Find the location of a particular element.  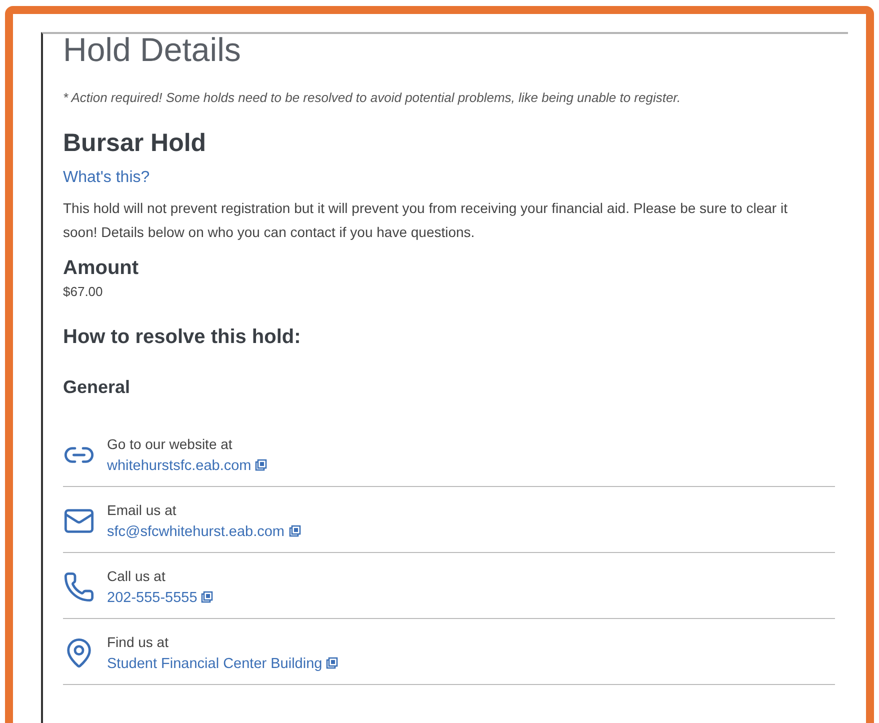

contact-label: Call us at is located at coordinates (136, 576).